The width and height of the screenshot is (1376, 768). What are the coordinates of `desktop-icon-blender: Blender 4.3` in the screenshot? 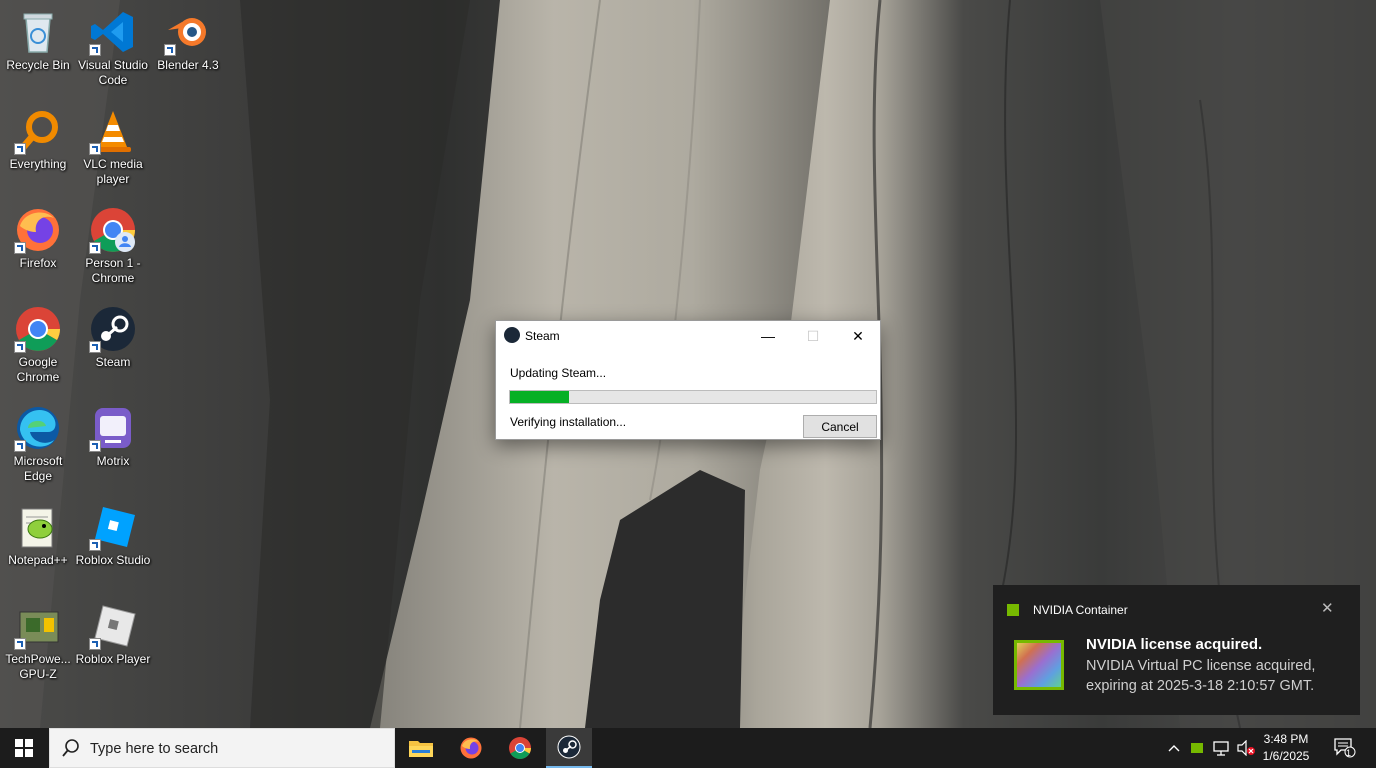 It's located at (188, 48).